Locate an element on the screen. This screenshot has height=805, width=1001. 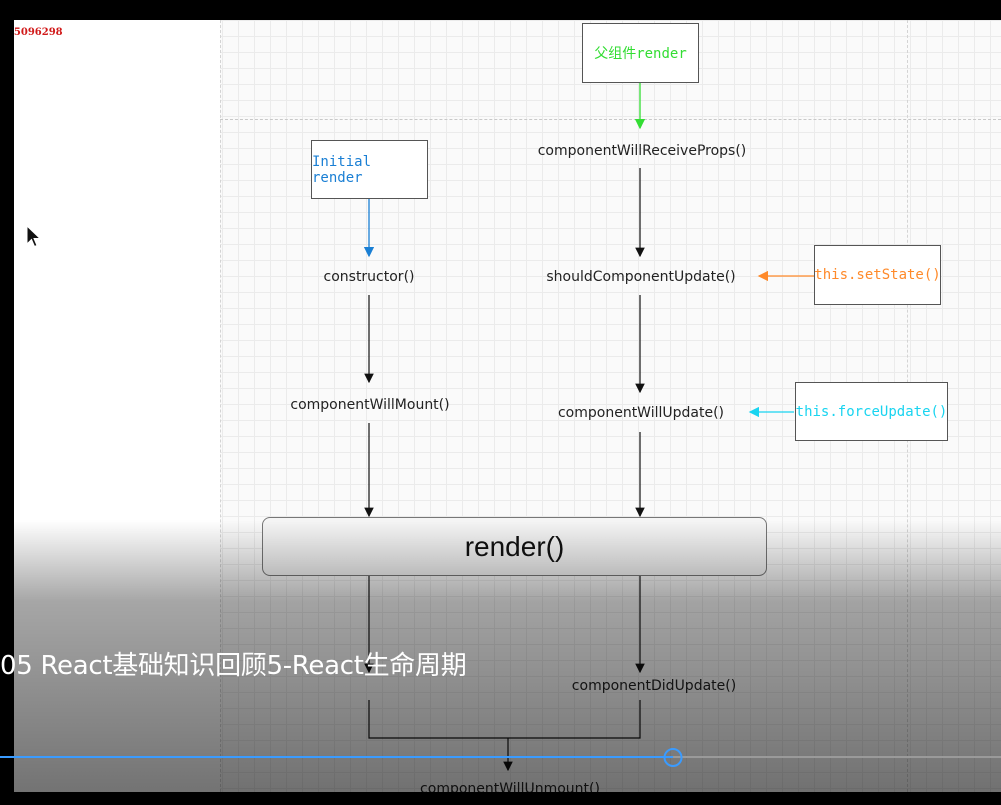
left-bar is located at coordinates (7, 412).